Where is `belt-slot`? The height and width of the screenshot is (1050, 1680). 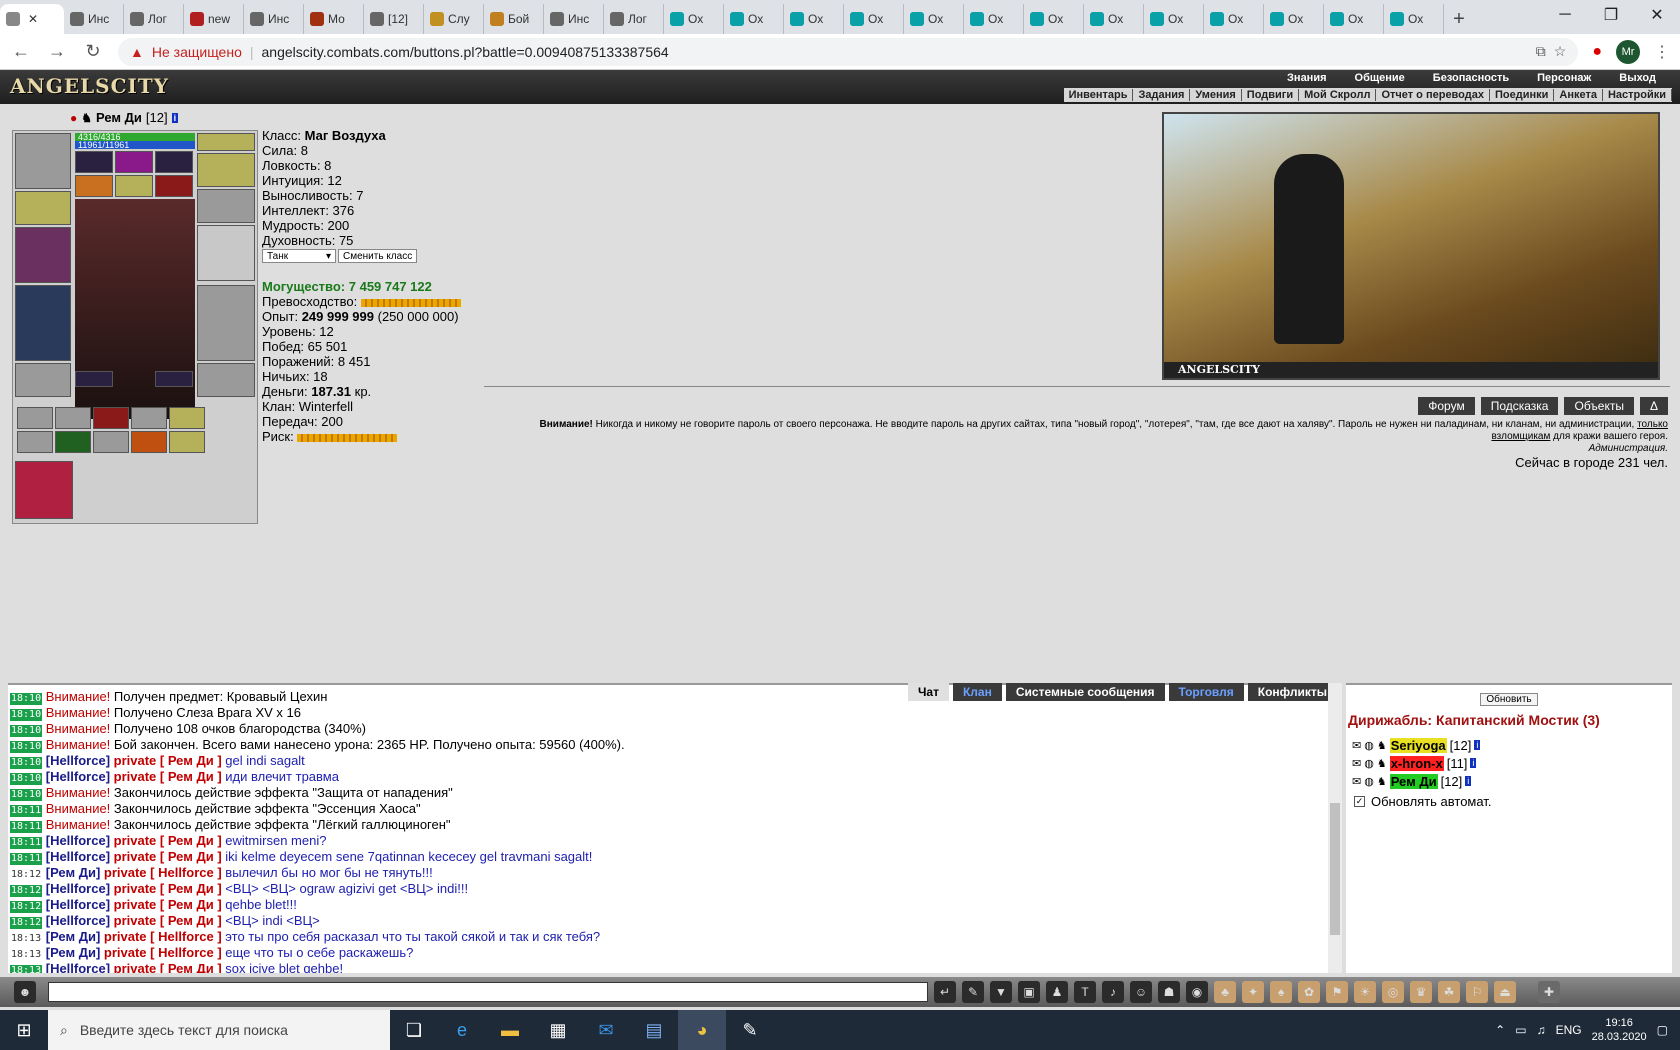
belt-slot is located at coordinates (43, 380).